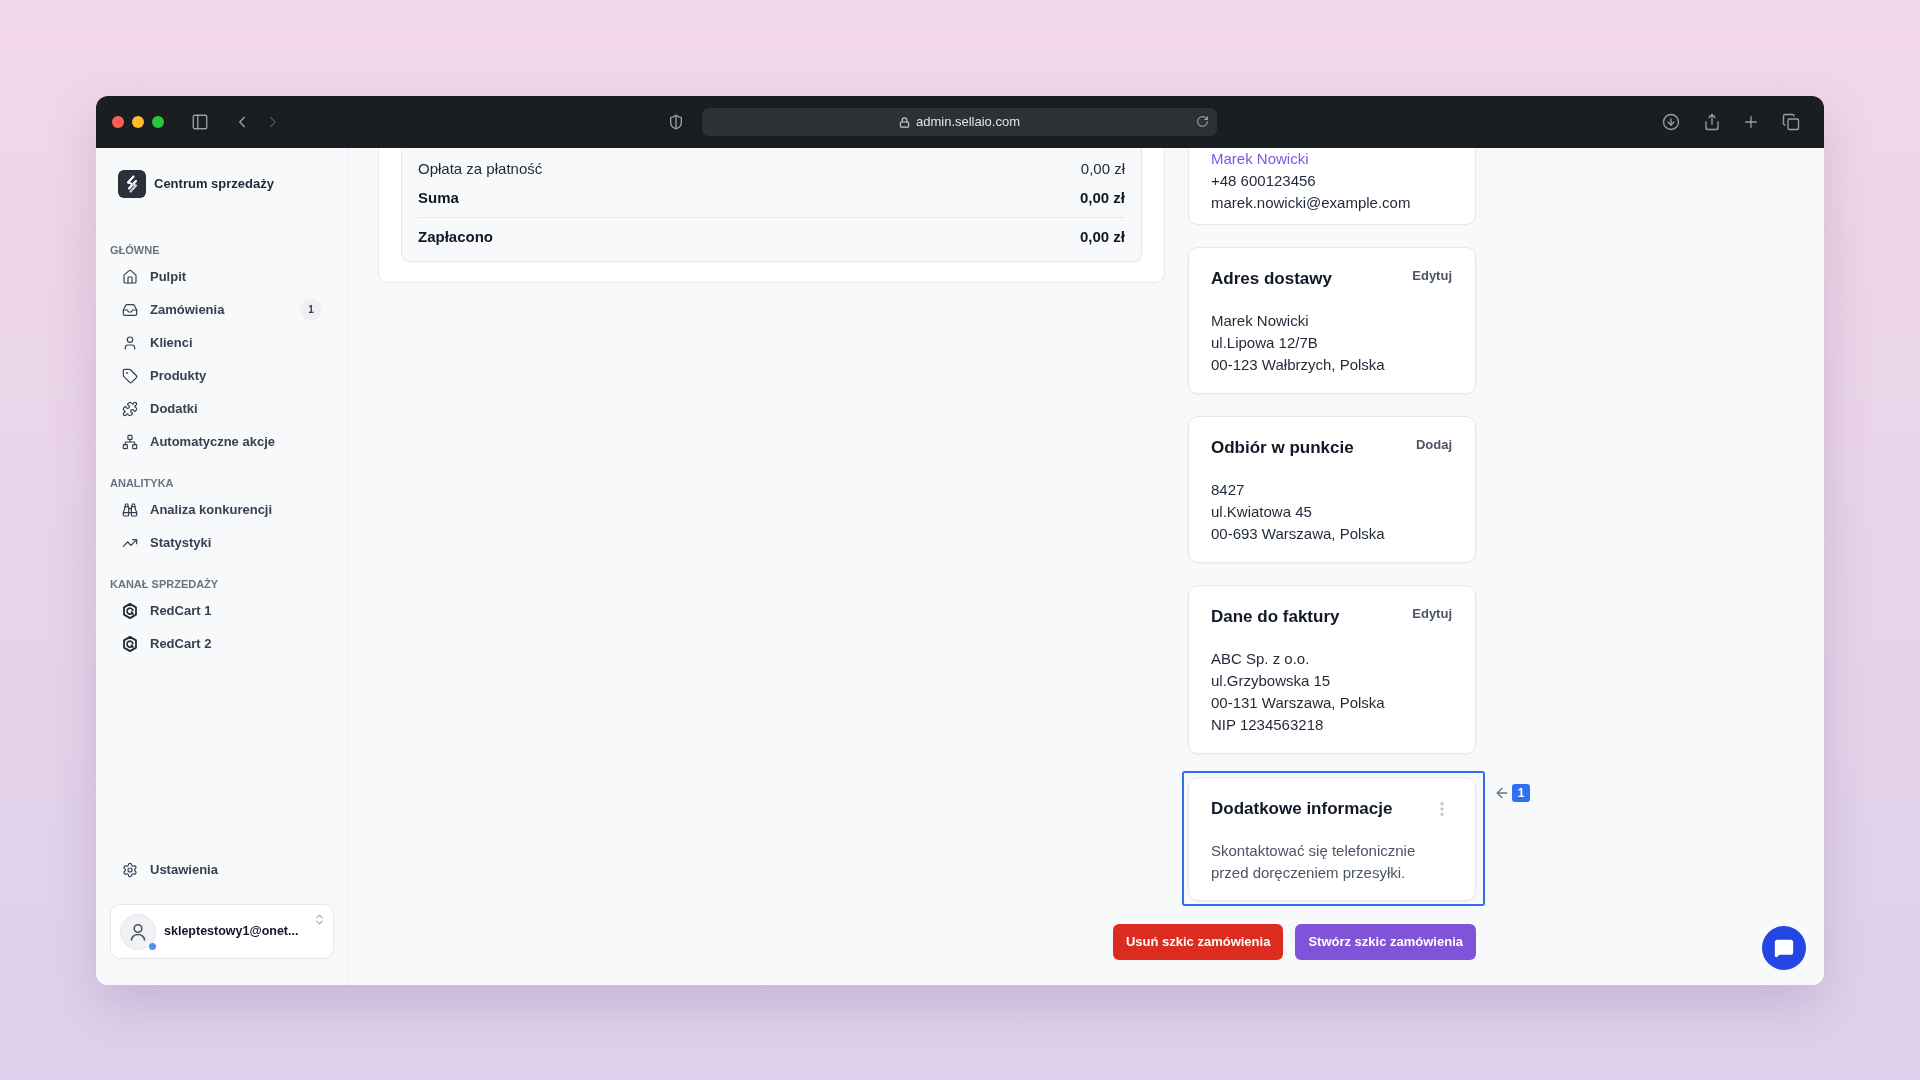  What do you see at coordinates (676, 122) in the screenshot?
I see `shield-icon` at bounding box center [676, 122].